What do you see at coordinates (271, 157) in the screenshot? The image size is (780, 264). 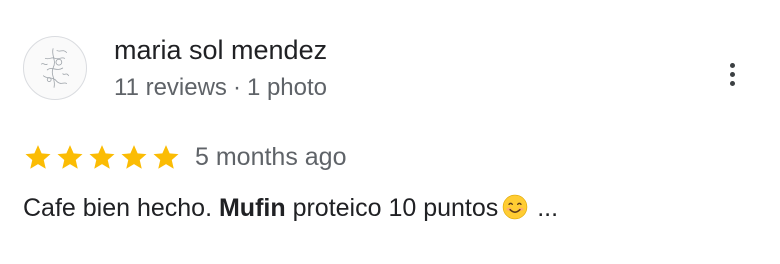 I see `review-time-ago: 5 months ago` at bounding box center [271, 157].